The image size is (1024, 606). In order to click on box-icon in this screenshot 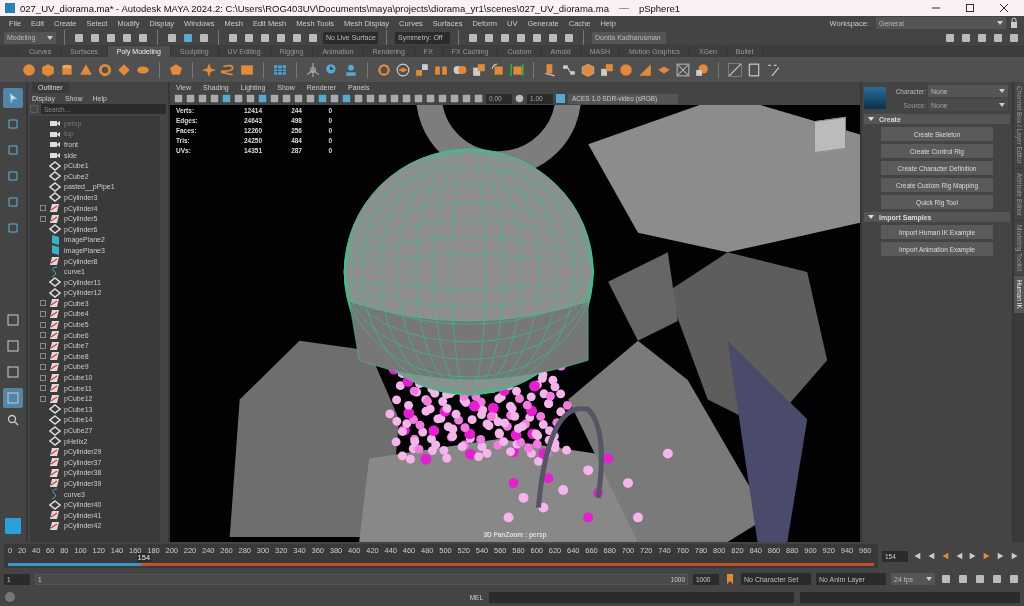, I will do `click(588, 69)`.